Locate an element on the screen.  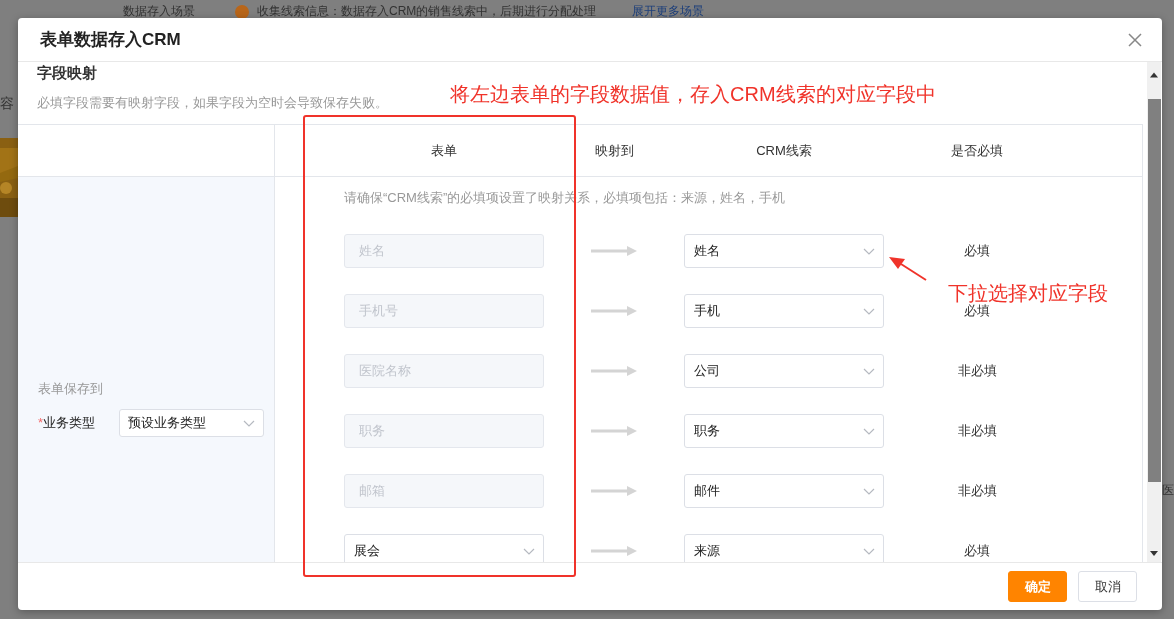
section-hint: 必填字段需要有映射字段，如果字段为空时会导致保存失败。 is located at coordinates (212, 103).